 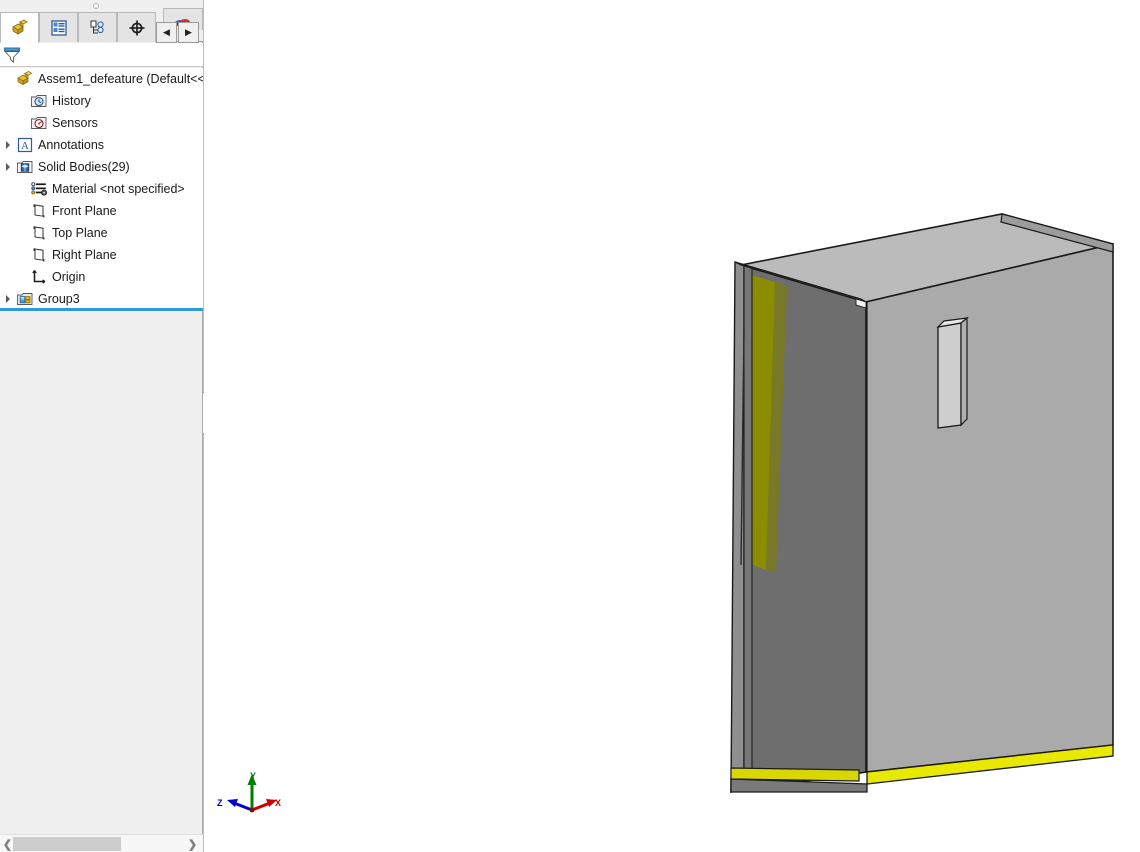 I want to click on tree-row-front-plane: Front Plane, so click(x=101, y=211).